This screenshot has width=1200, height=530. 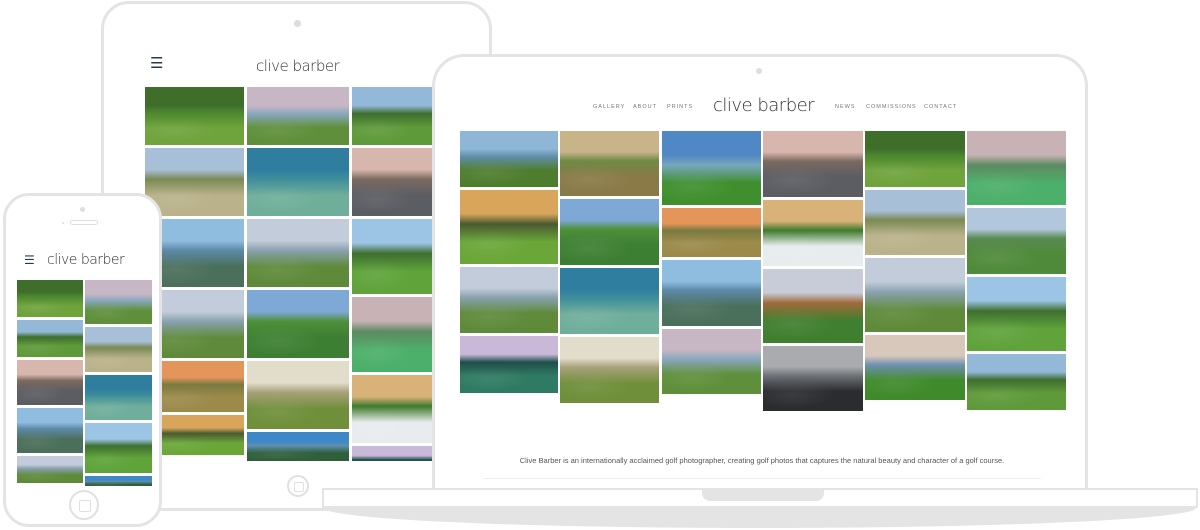 What do you see at coordinates (759, 71) in the screenshot?
I see `laptop-camera` at bounding box center [759, 71].